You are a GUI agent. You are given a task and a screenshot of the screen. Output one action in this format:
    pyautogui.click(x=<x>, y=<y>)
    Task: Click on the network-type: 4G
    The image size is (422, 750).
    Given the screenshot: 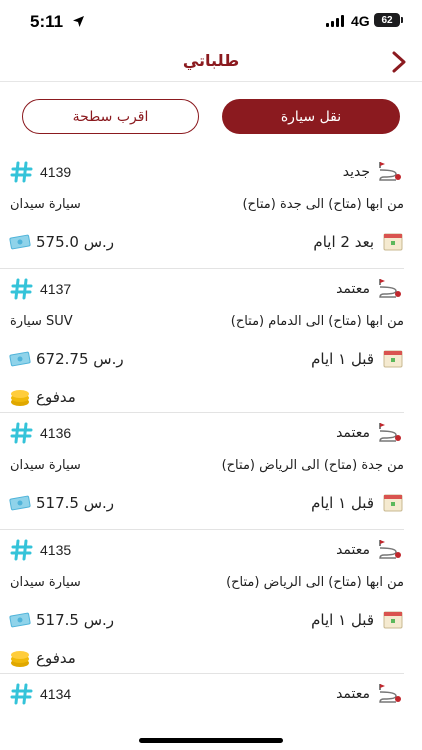 What is the action you would take?
    pyautogui.click(x=360, y=21)
    